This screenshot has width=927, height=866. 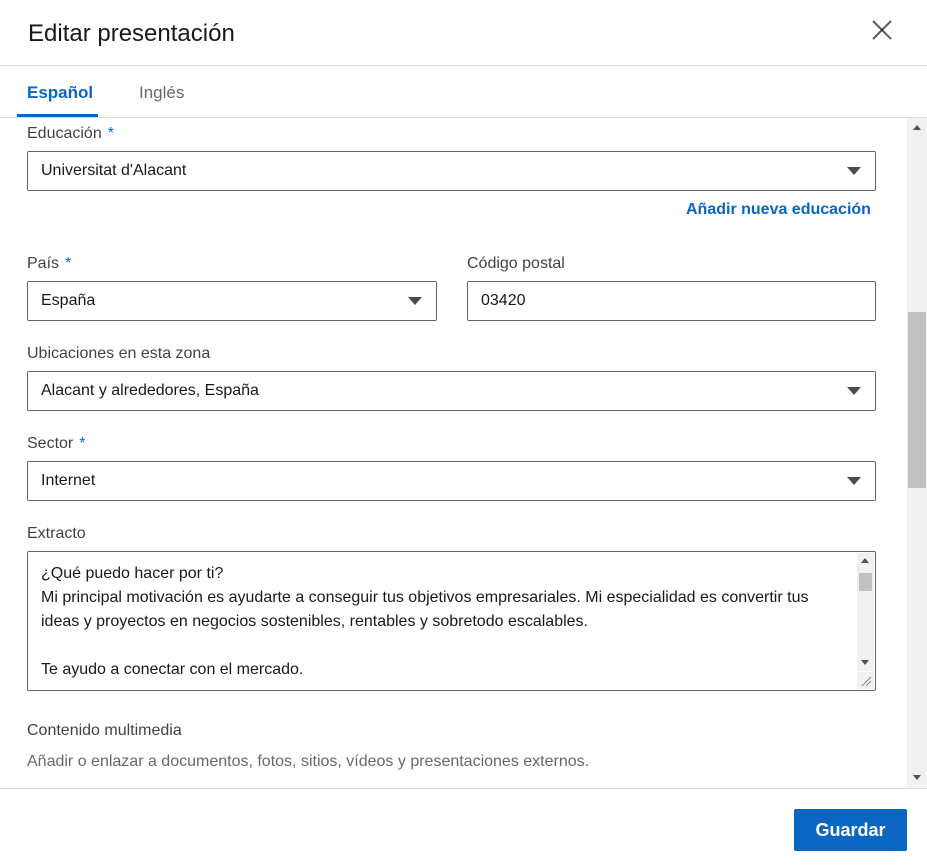 I want to click on language-tabs: Español Inglés, so click(x=463, y=92).